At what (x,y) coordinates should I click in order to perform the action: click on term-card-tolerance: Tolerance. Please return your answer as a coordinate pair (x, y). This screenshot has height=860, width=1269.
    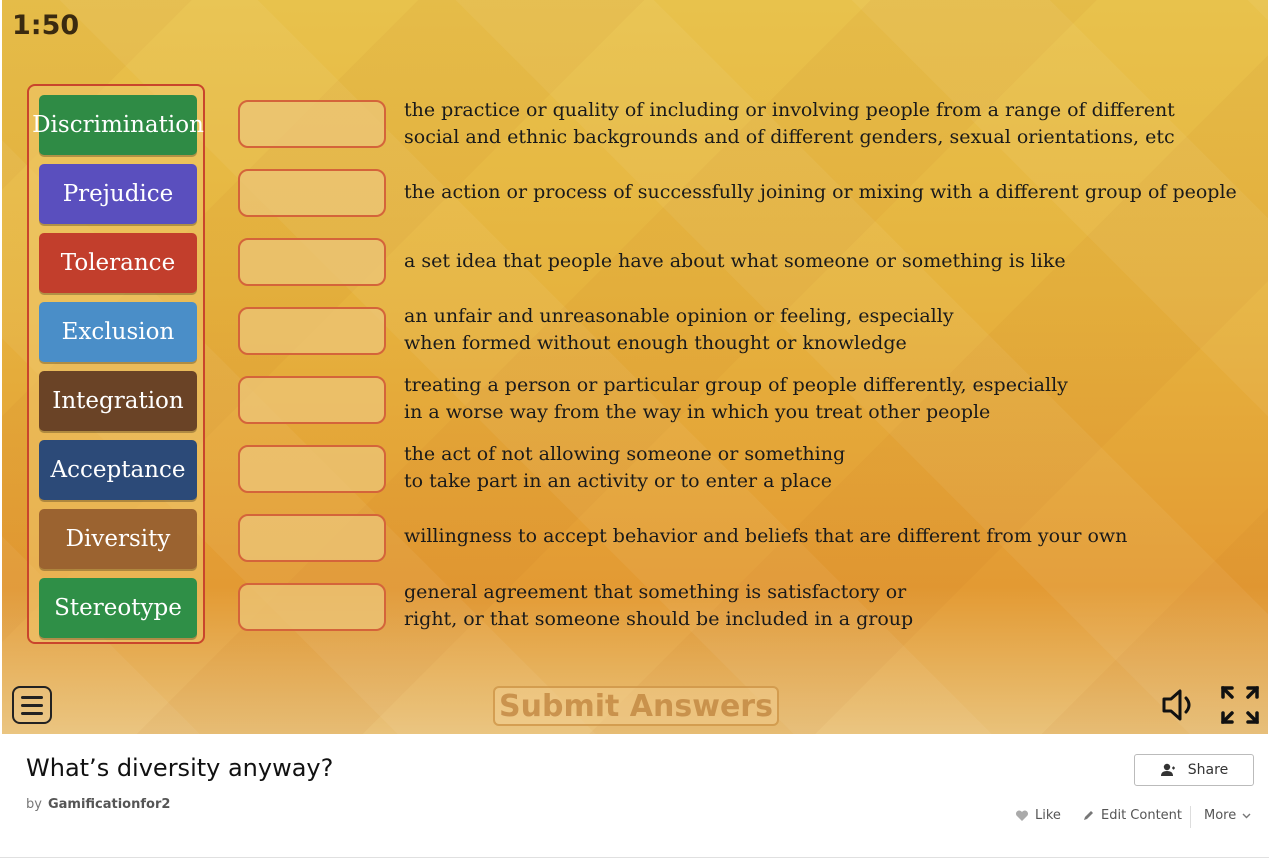
    Looking at the image, I should click on (118, 263).